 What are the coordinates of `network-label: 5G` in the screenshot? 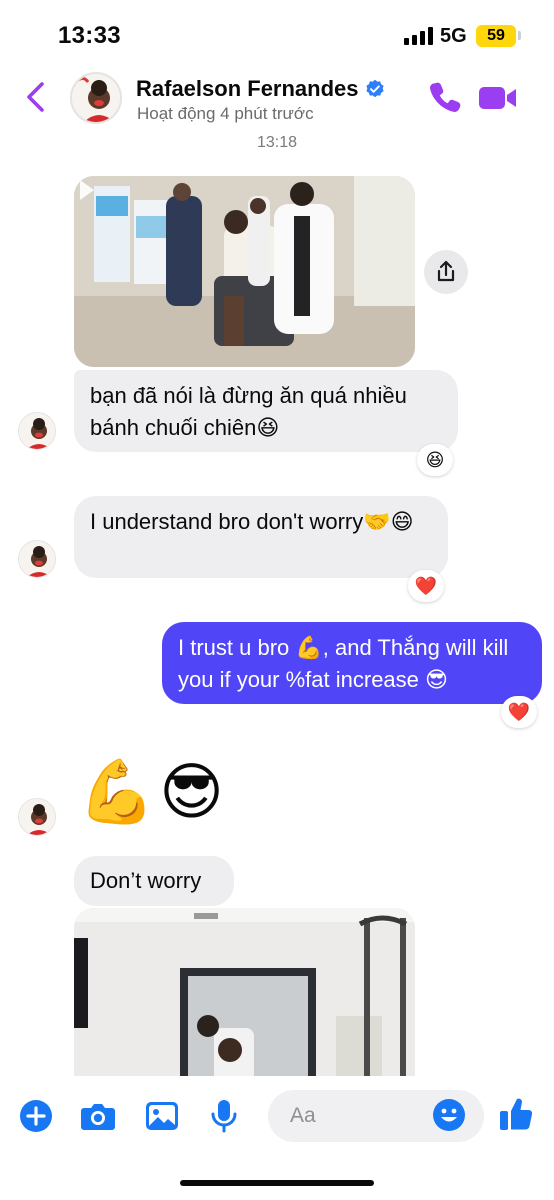 It's located at (453, 36).